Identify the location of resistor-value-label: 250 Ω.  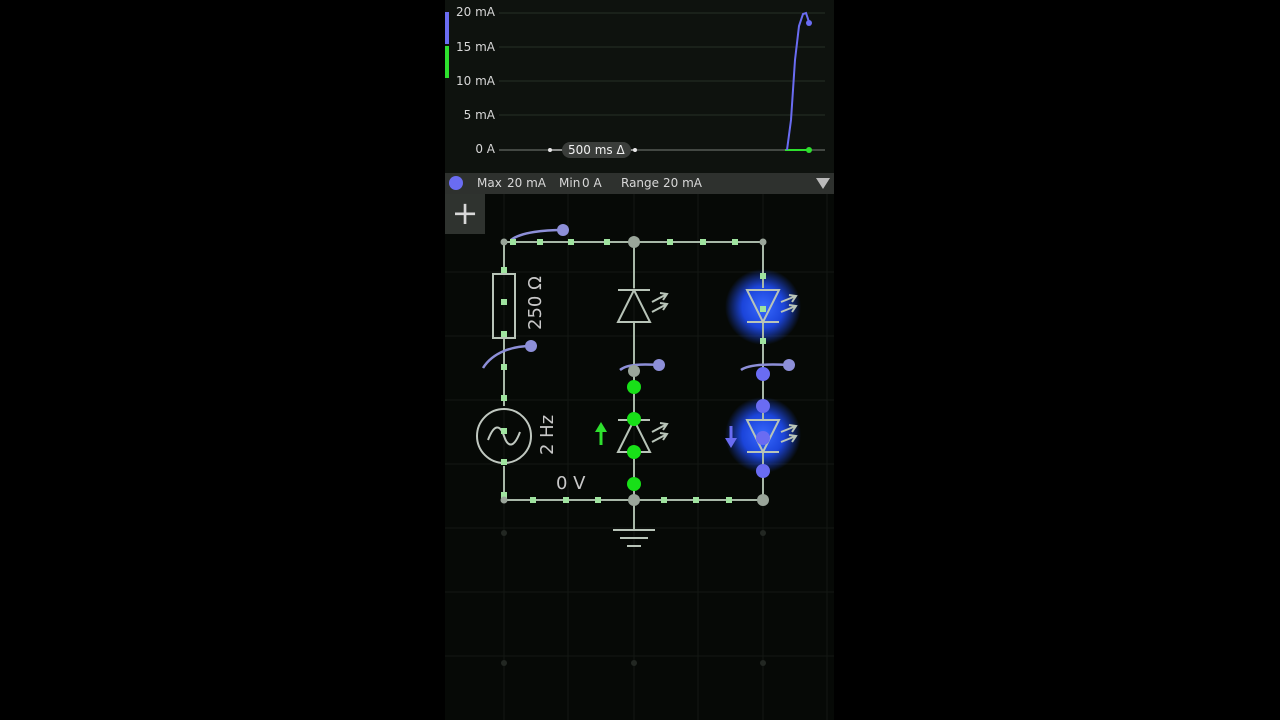
(535, 303).